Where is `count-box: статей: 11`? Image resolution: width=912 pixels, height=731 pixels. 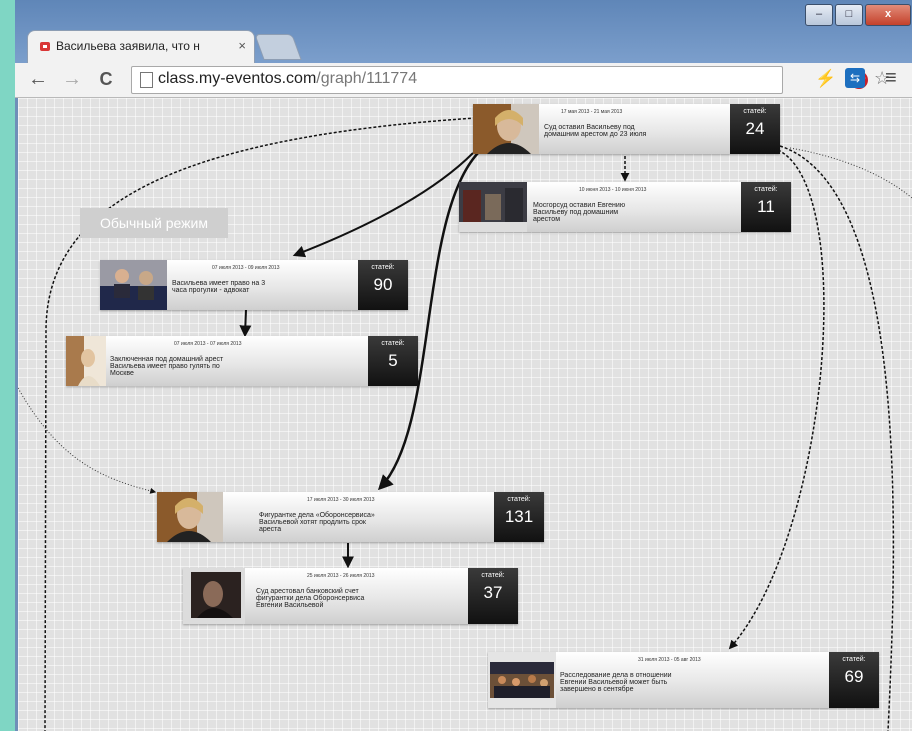
count-box: статей: 11 is located at coordinates (766, 207).